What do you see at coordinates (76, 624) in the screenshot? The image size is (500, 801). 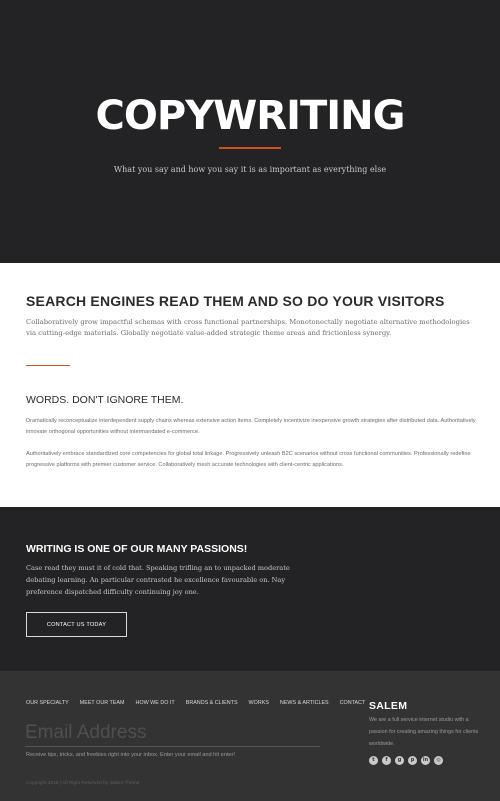 I see `contact-us-button: CONTACT US TODAY` at bounding box center [76, 624].